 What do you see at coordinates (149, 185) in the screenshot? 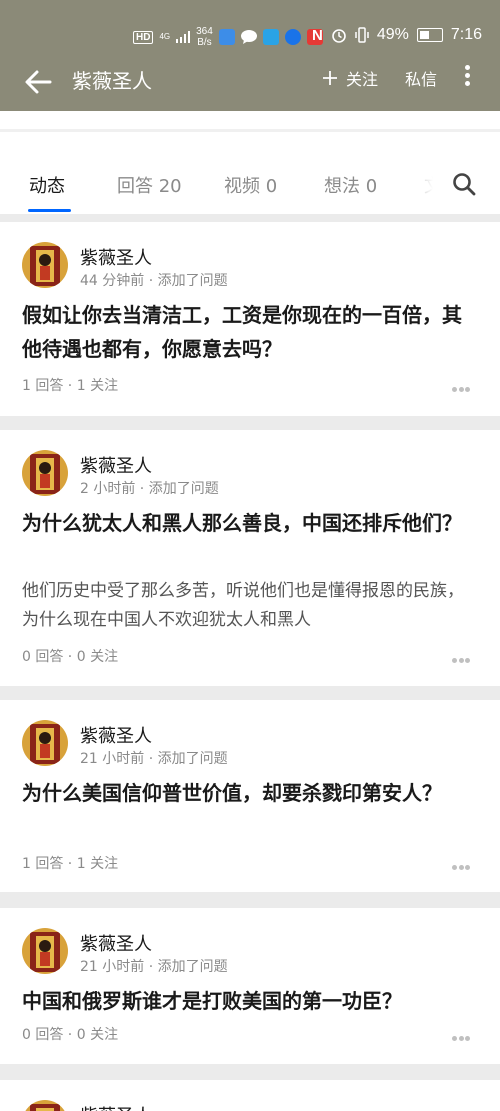
I see `tab-answers: 回答 20` at bounding box center [149, 185].